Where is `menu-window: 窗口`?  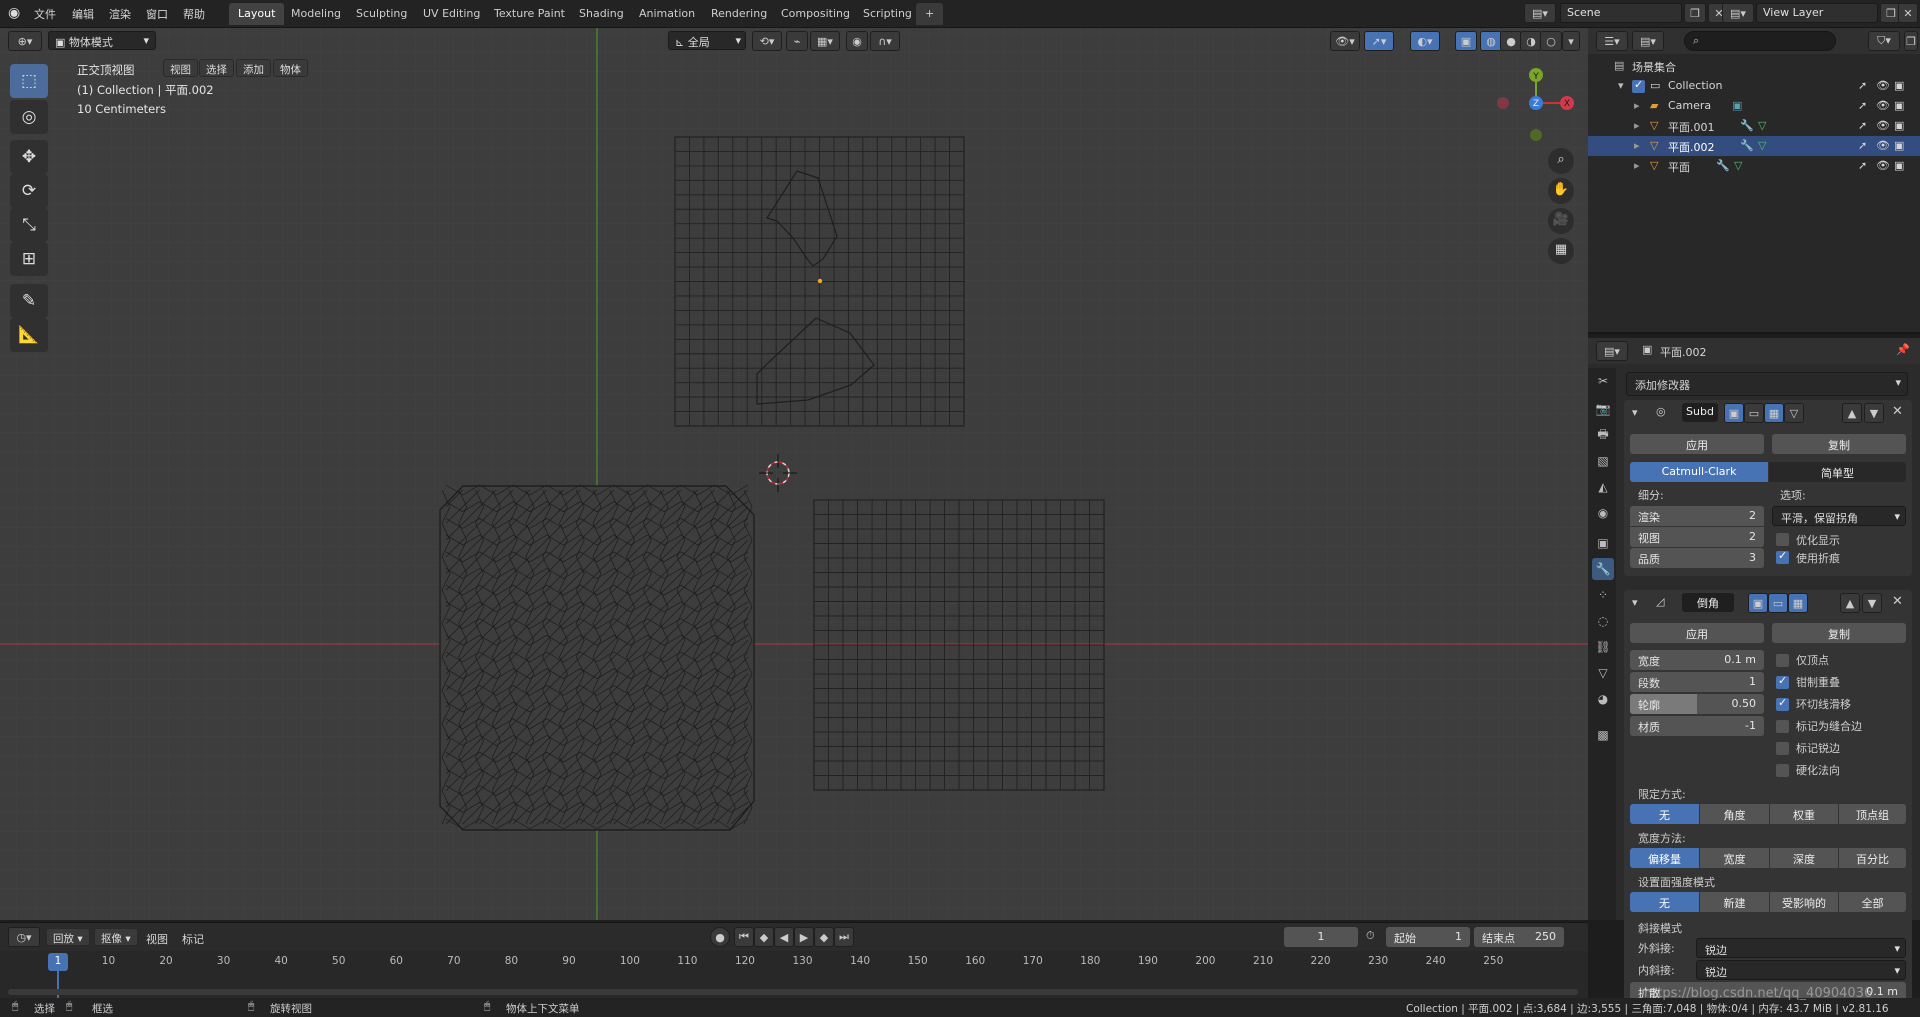 menu-window: 窗口 is located at coordinates (157, 14).